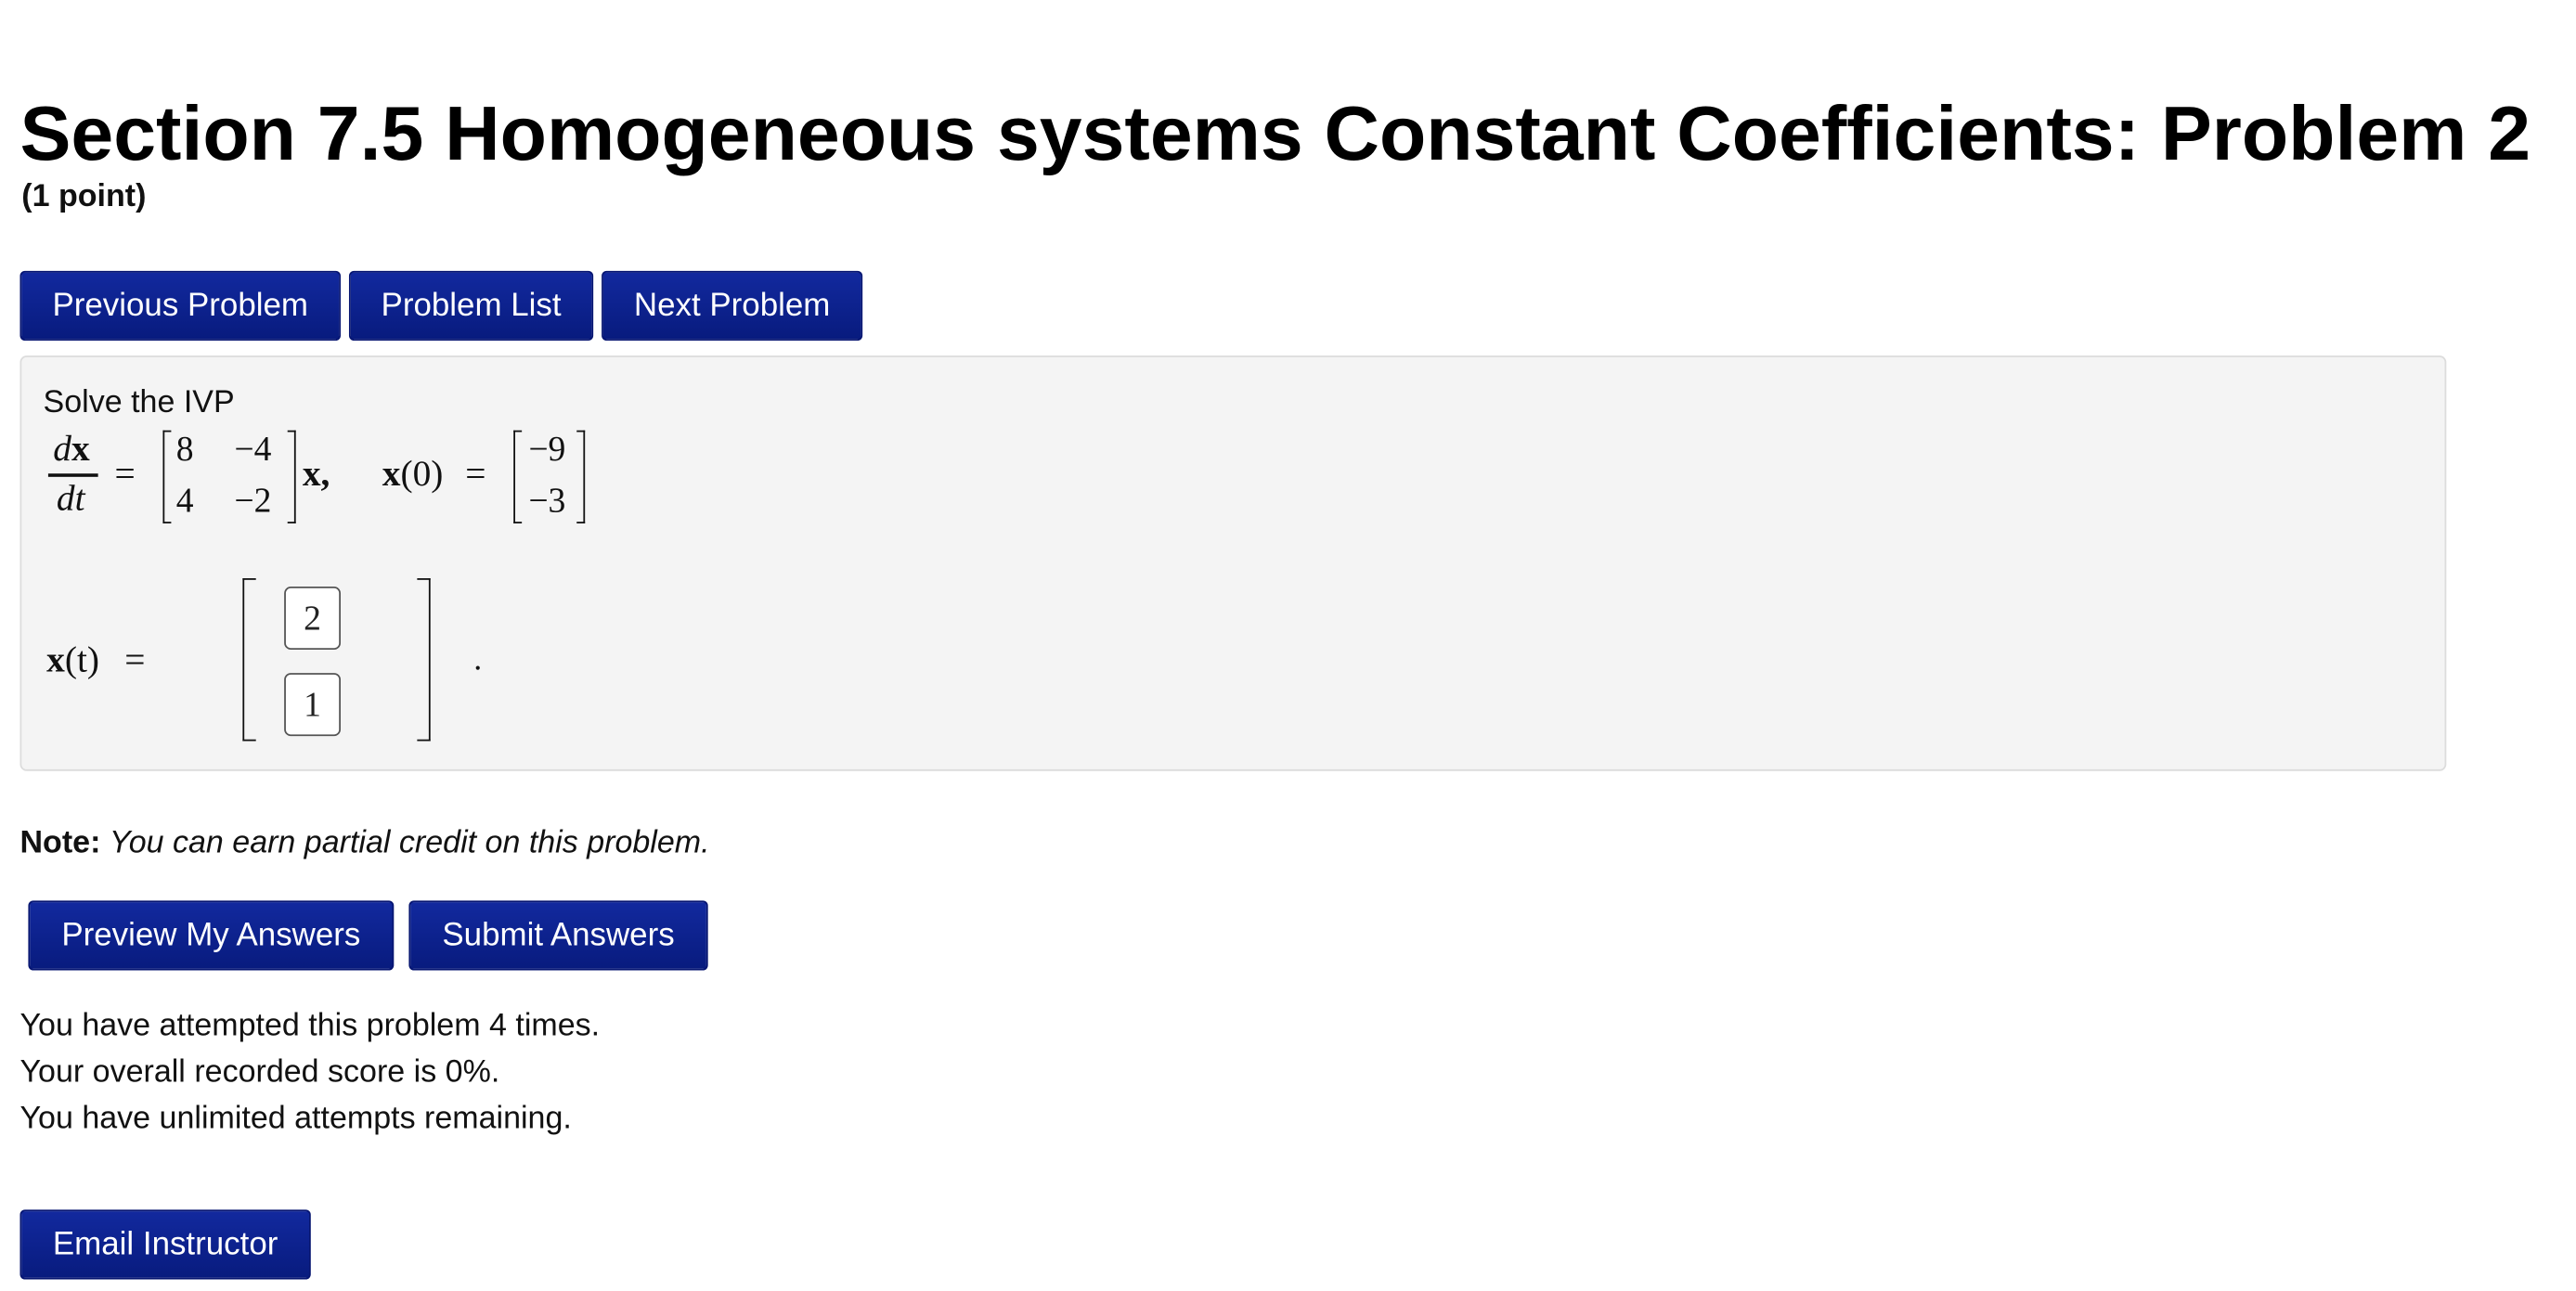 Image resolution: width=2576 pixels, height=1291 pixels. I want to click on ode-numerator: dx, so click(71, 448).